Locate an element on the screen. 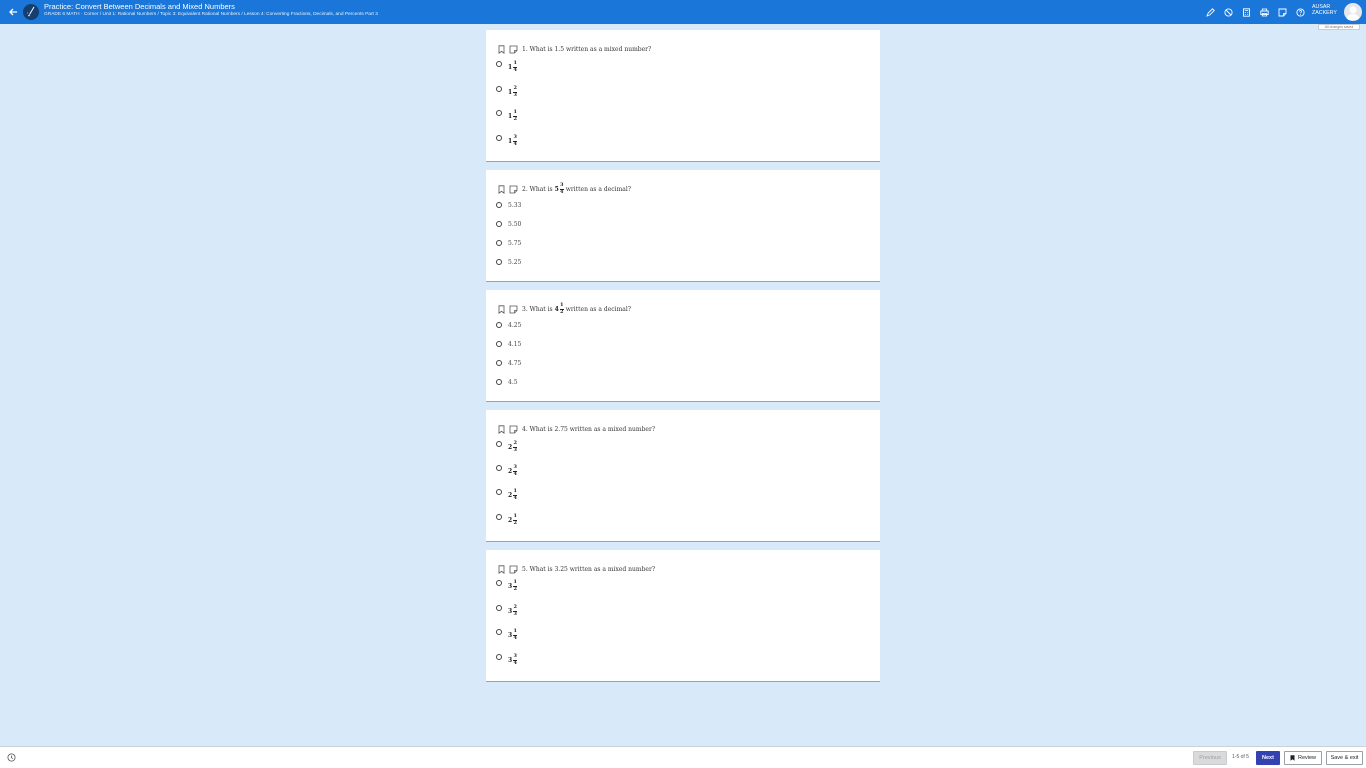 The width and height of the screenshot is (1366, 768). answer-option: 4.5 is located at coordinates (507, 382).